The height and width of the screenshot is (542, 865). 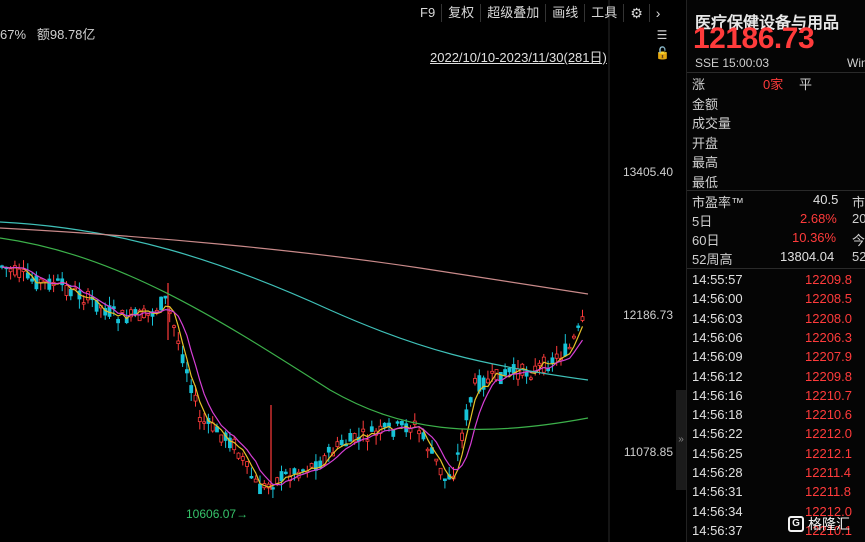 What do you see at coordinates (717, 299) in the screenshot?
I see `tick-time: 14:56:00` at bounding box center [717, 299].